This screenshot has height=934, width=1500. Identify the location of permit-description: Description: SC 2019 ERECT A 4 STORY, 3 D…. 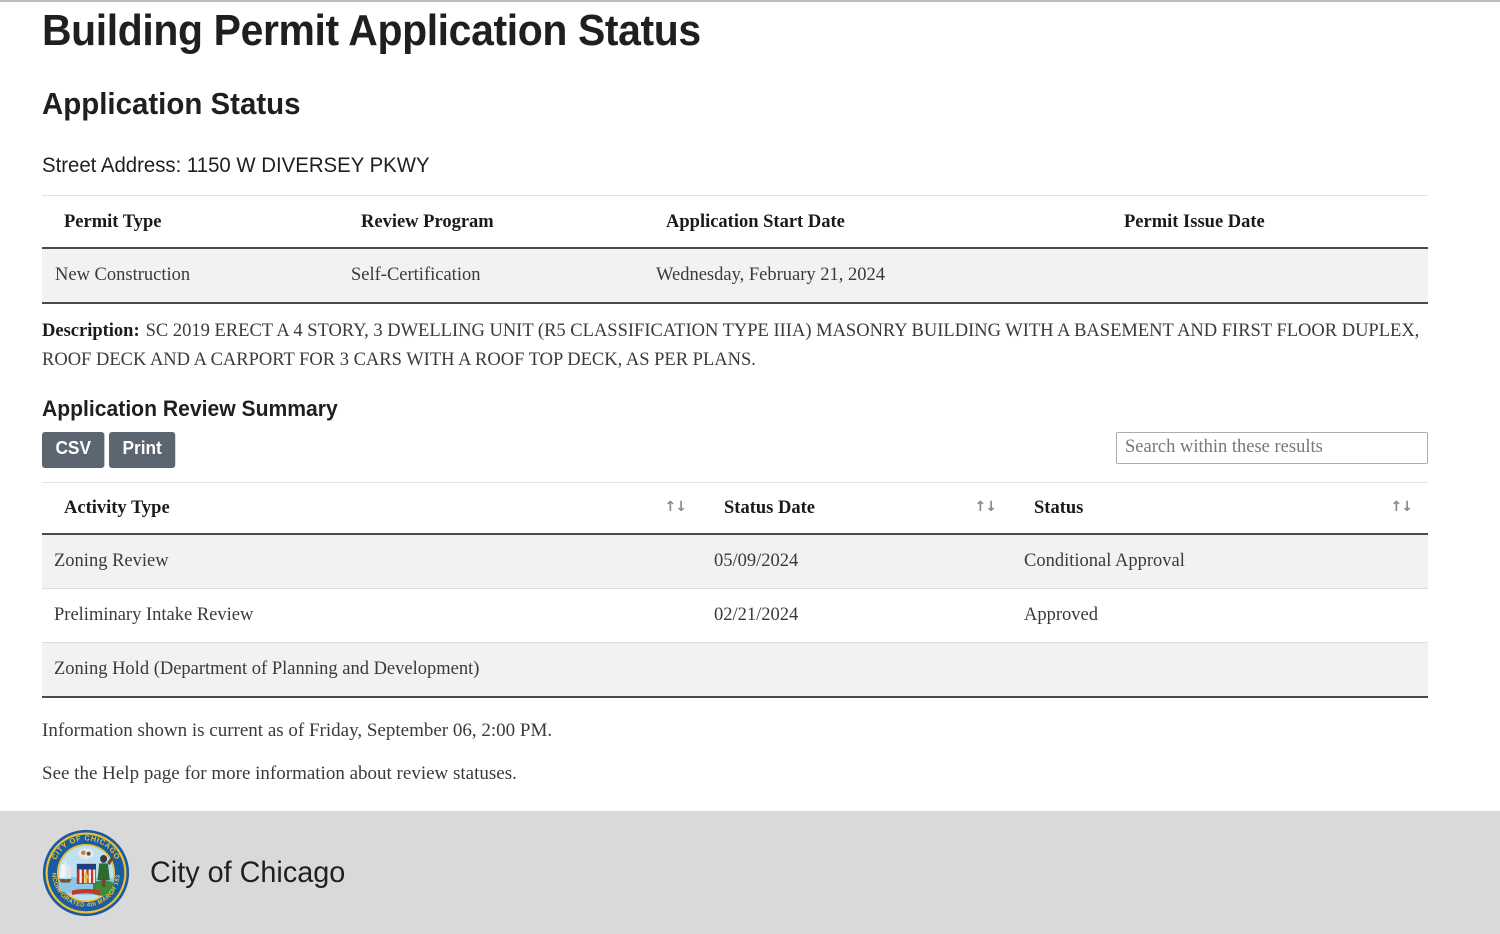
(736, 339).